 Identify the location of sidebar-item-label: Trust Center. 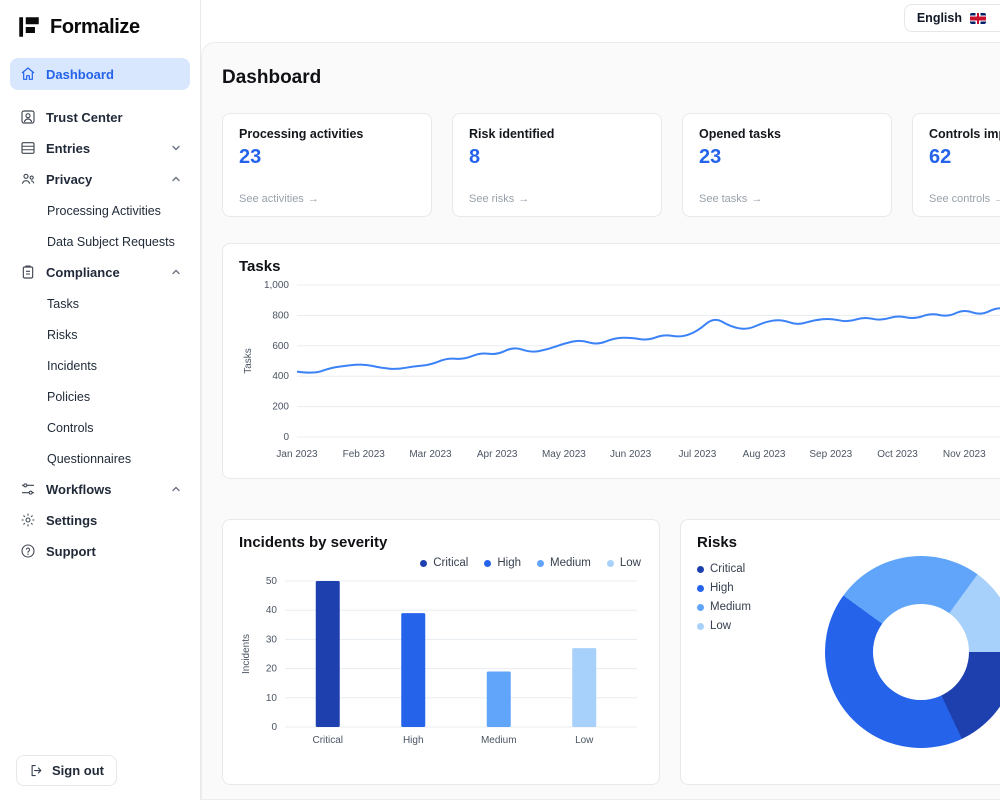
(84, 117).